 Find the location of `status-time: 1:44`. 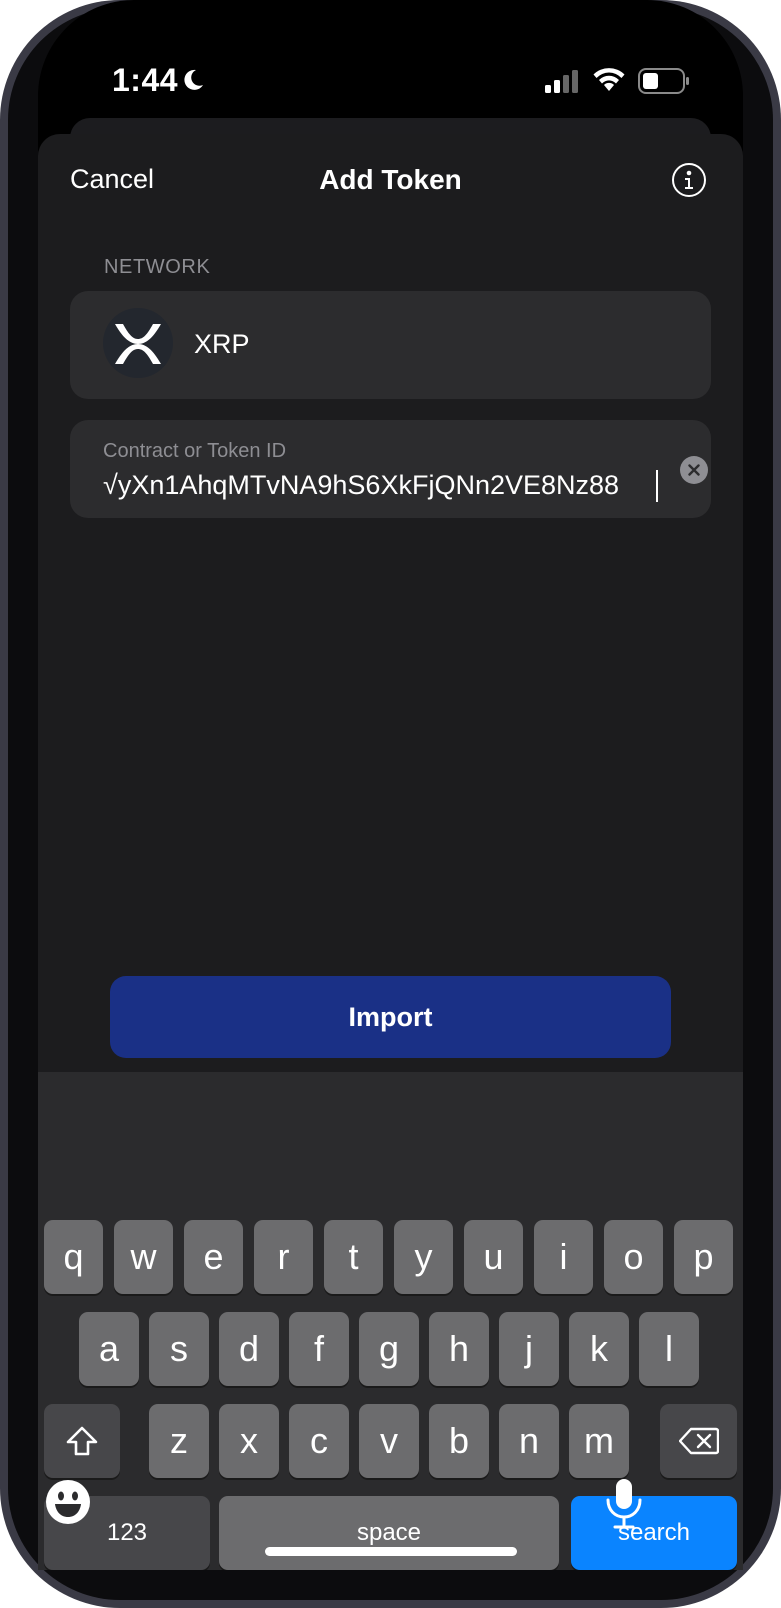

status-time: 1:44 is located at coordinates (145, 80).